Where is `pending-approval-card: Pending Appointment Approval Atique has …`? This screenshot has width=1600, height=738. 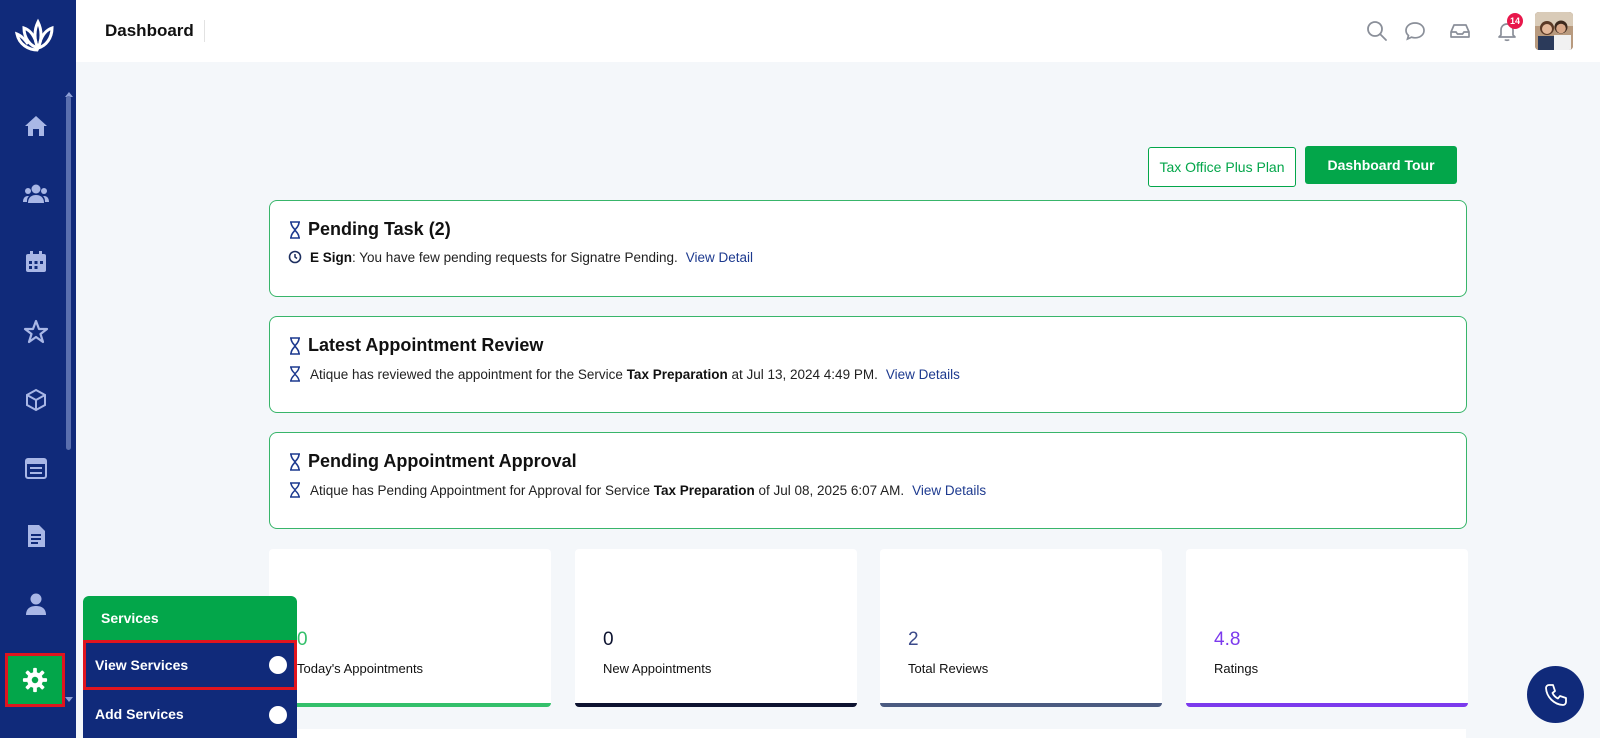 pending-approval-card: Pending Appointment Approval Atique has … is located at coordinates (868, 480).